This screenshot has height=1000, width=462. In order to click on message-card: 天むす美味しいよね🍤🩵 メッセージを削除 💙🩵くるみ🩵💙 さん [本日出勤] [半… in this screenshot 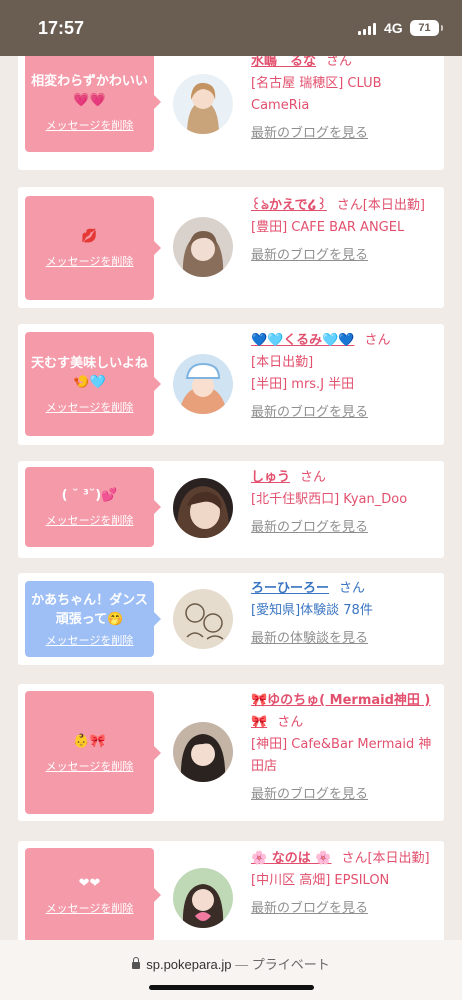, I will do `click(231, 384)`.